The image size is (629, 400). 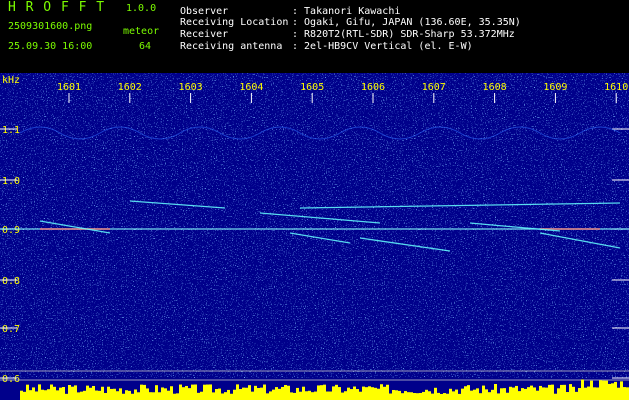 I want to click on location-value: : Ogaki, Gifu, JAPAN (136.60E, 35.35N), so click(x=406, y=22).